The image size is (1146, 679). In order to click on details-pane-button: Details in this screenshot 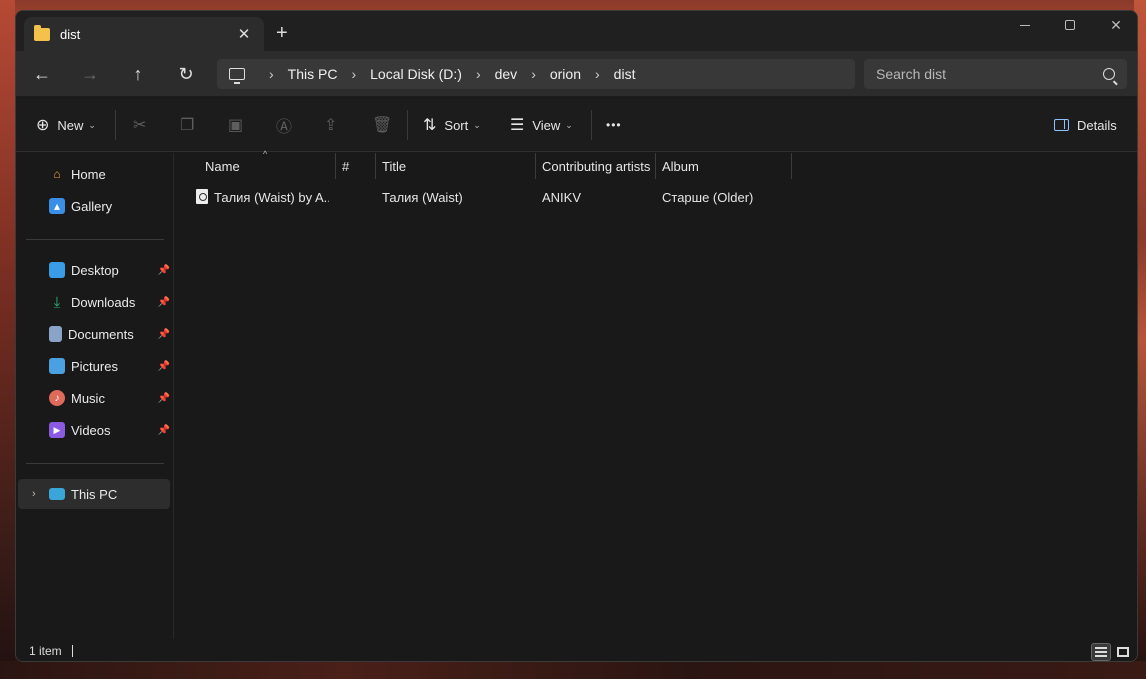, I will do `click(1085, 125)`.